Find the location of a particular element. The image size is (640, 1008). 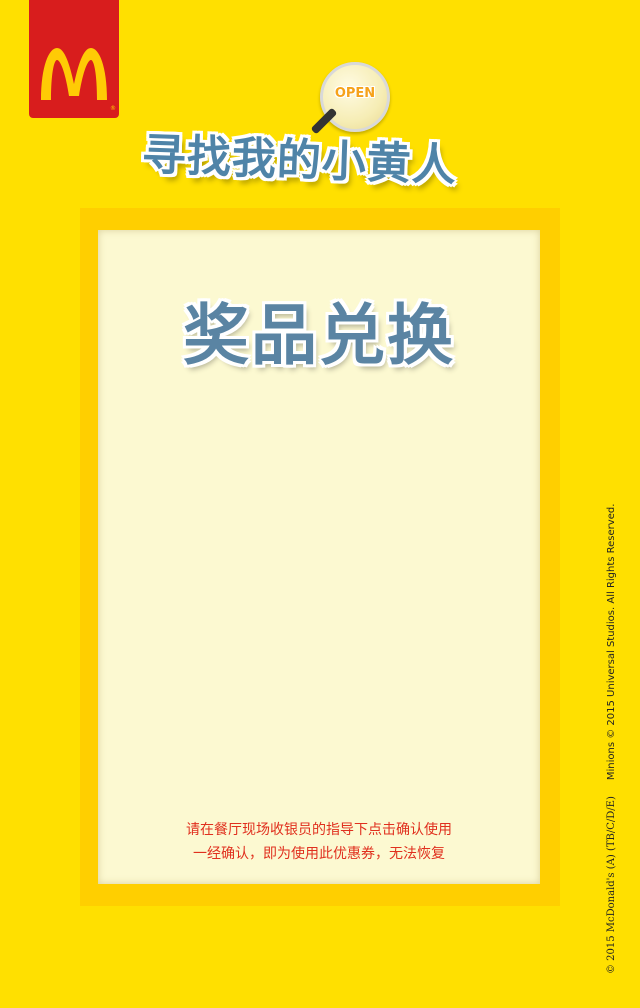

registered-mark: ® is located at coordinates (113, 108).